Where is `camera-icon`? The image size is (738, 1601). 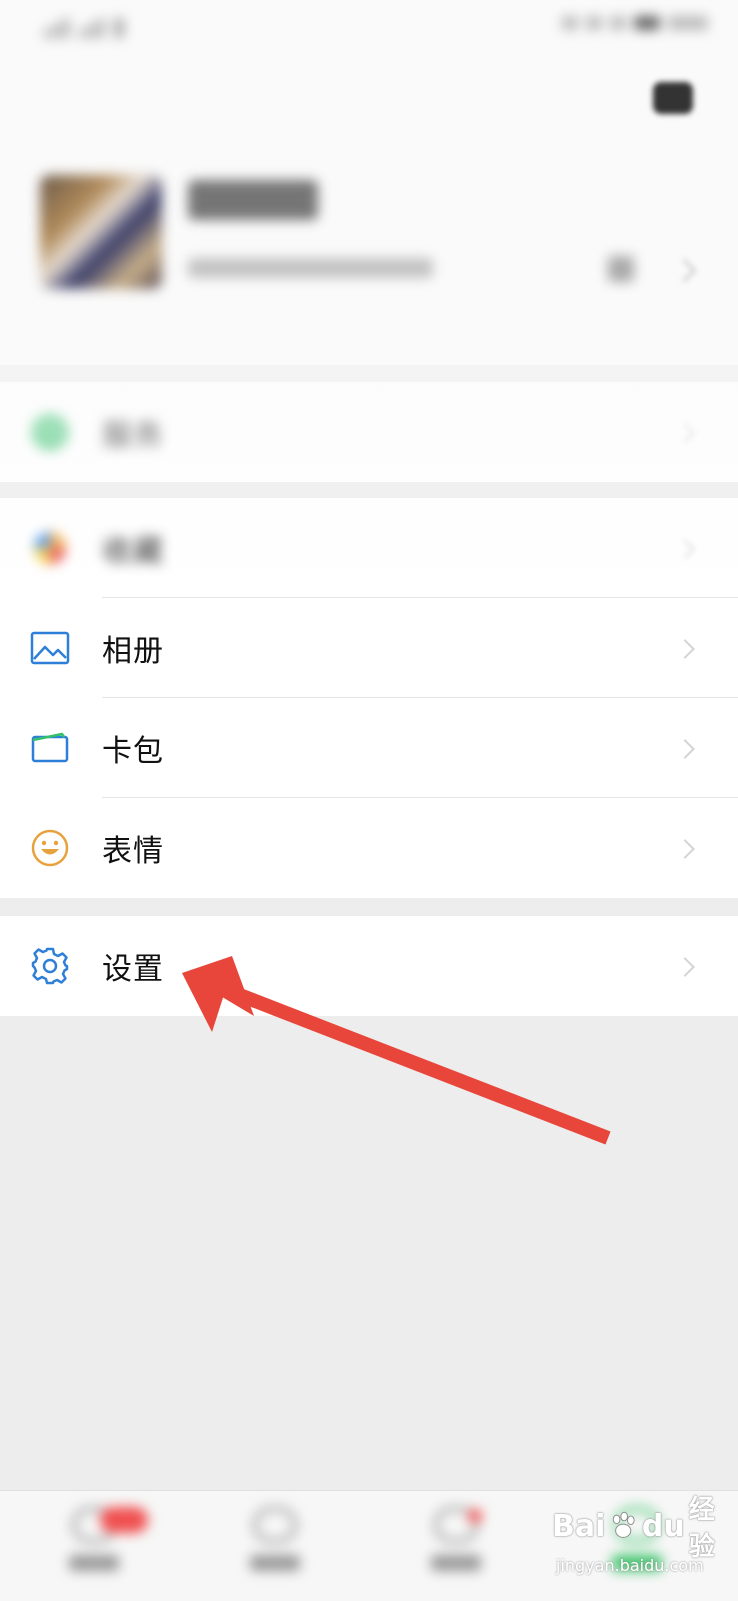
camera-icon is located at coordinates (673, 98).